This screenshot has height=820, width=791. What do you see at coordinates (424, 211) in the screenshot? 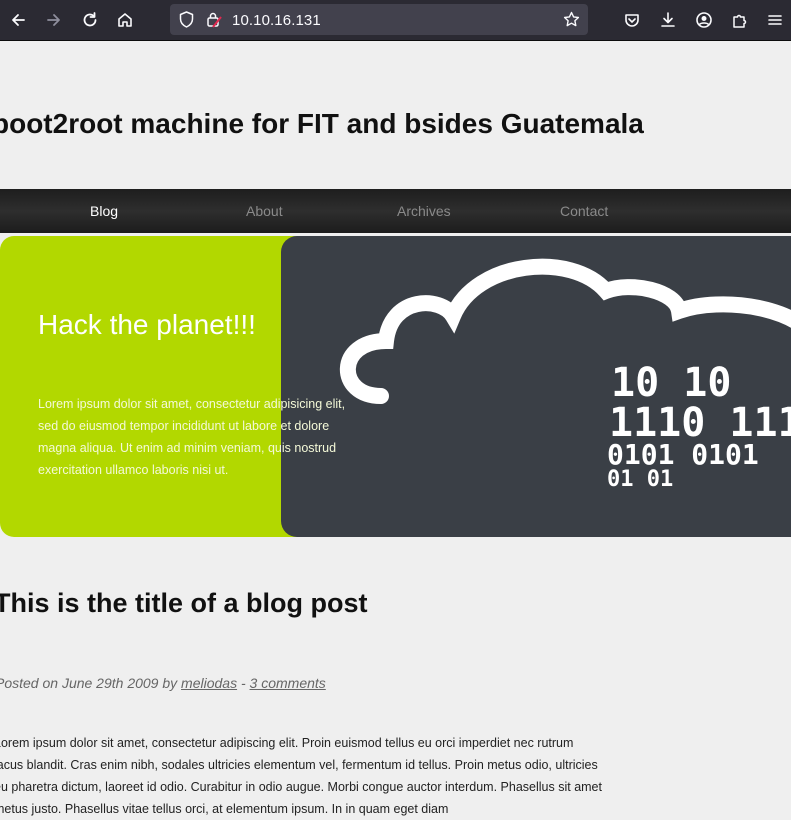
I see `nav-item-archives: Archives` at bounding box center [424, 211].